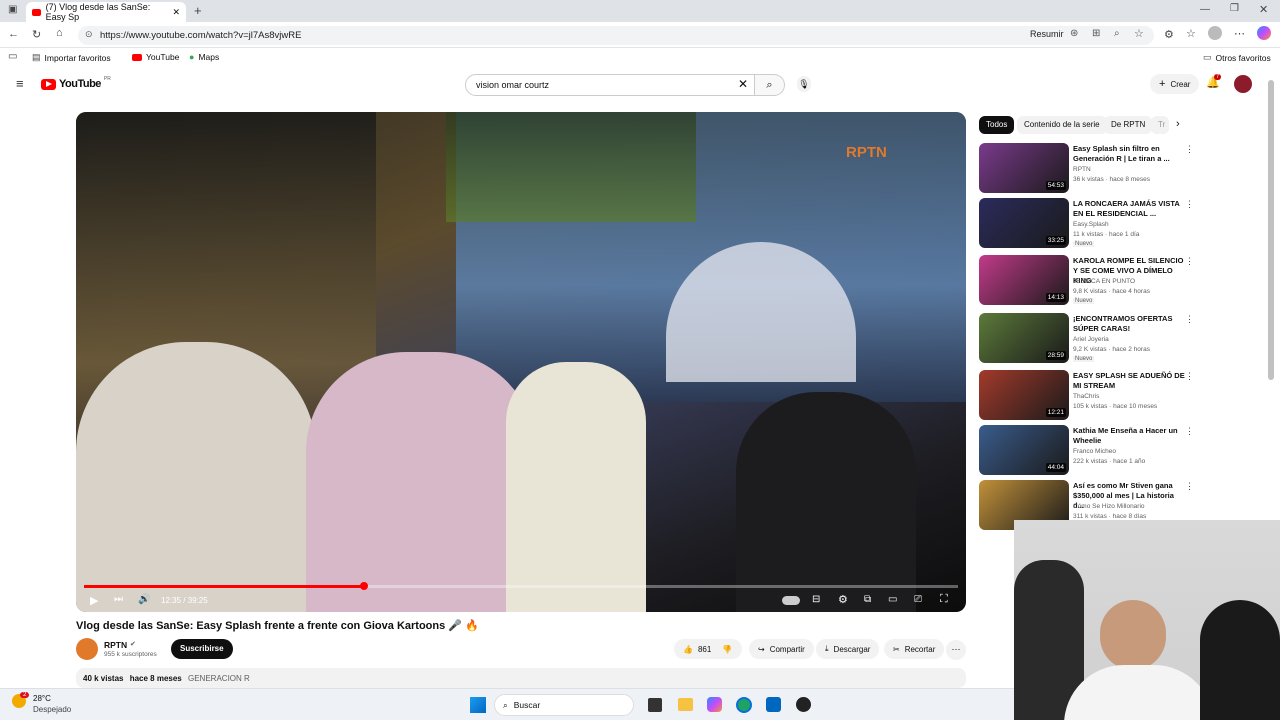  Describe the element at coordinates (914, 649) in the screenshot. I see `clip-button: ✂ Recortar` at that location.